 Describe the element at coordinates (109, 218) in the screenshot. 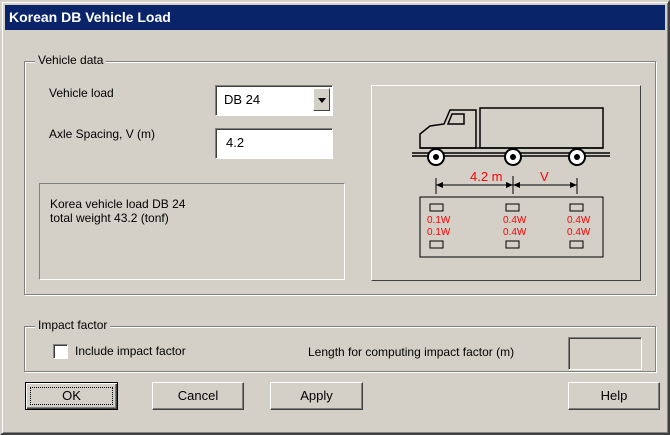

I see `info-line-2: total weight 43.2 (tonf)` at that location.